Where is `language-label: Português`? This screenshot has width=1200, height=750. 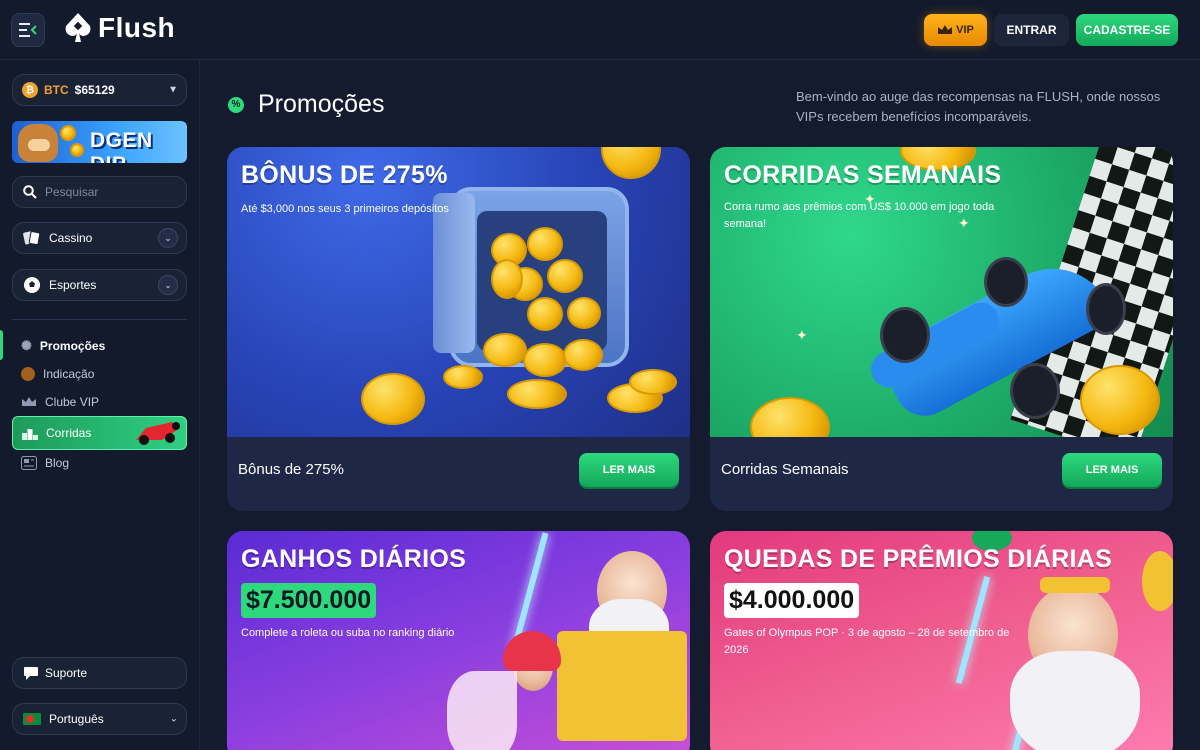
language-label: Português is located at coordinates (76, 719).